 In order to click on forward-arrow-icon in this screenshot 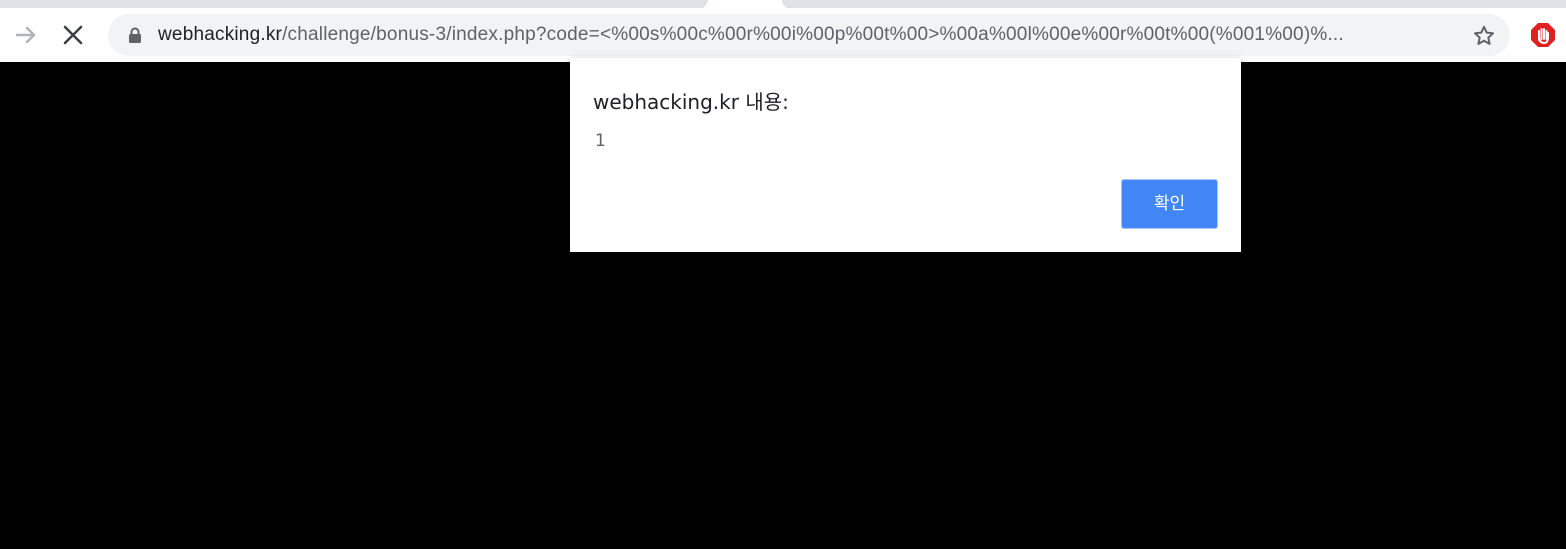, I will do `click(25, 35)`.